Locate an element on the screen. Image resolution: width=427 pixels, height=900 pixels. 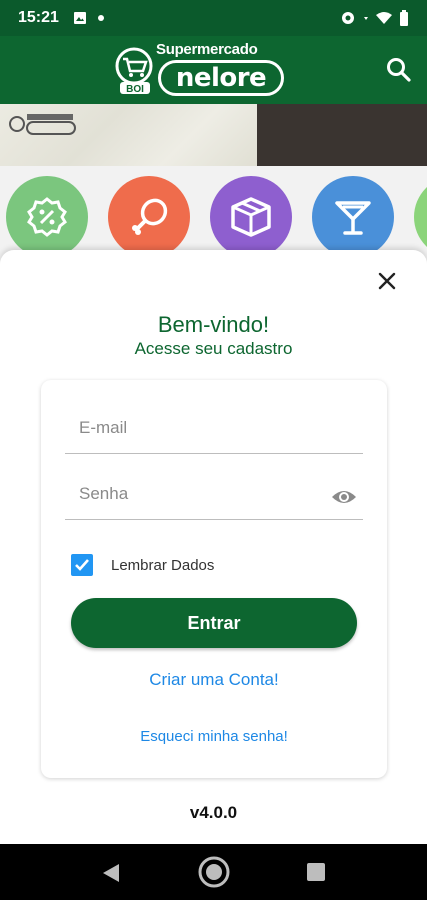
category-discounts is located at coordinates (47, 217).